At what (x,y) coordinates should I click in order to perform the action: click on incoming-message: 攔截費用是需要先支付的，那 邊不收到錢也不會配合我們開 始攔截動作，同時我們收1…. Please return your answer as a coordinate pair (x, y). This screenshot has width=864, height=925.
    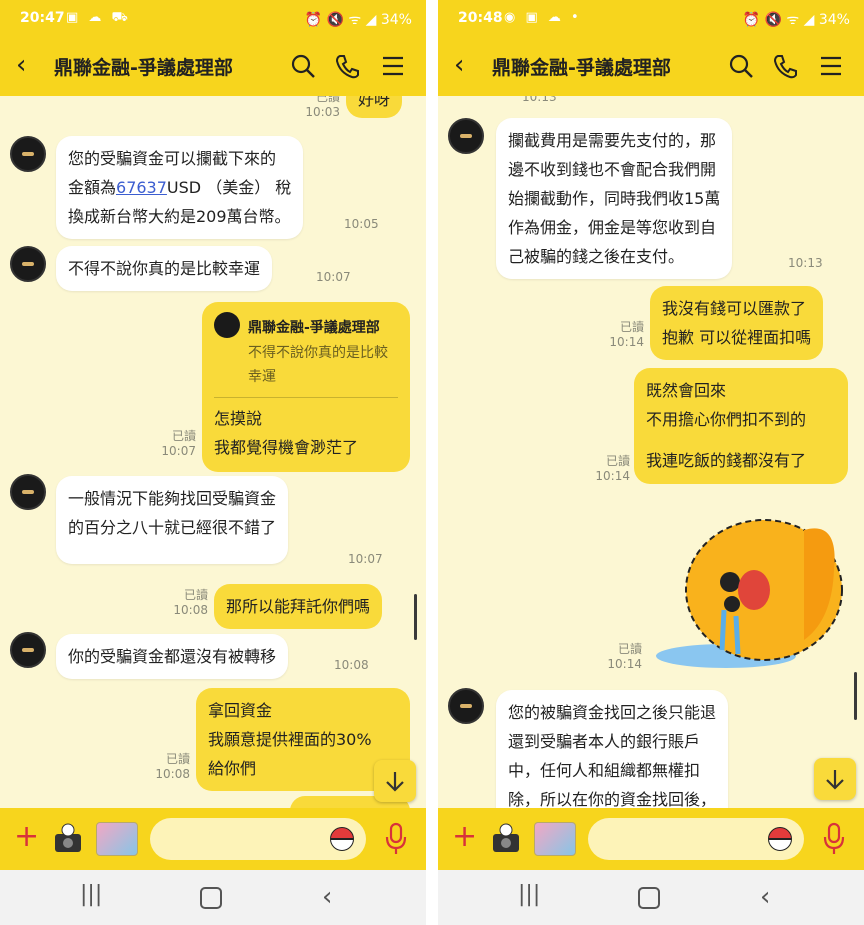
    Looking at the image, I should click on (614, 198).